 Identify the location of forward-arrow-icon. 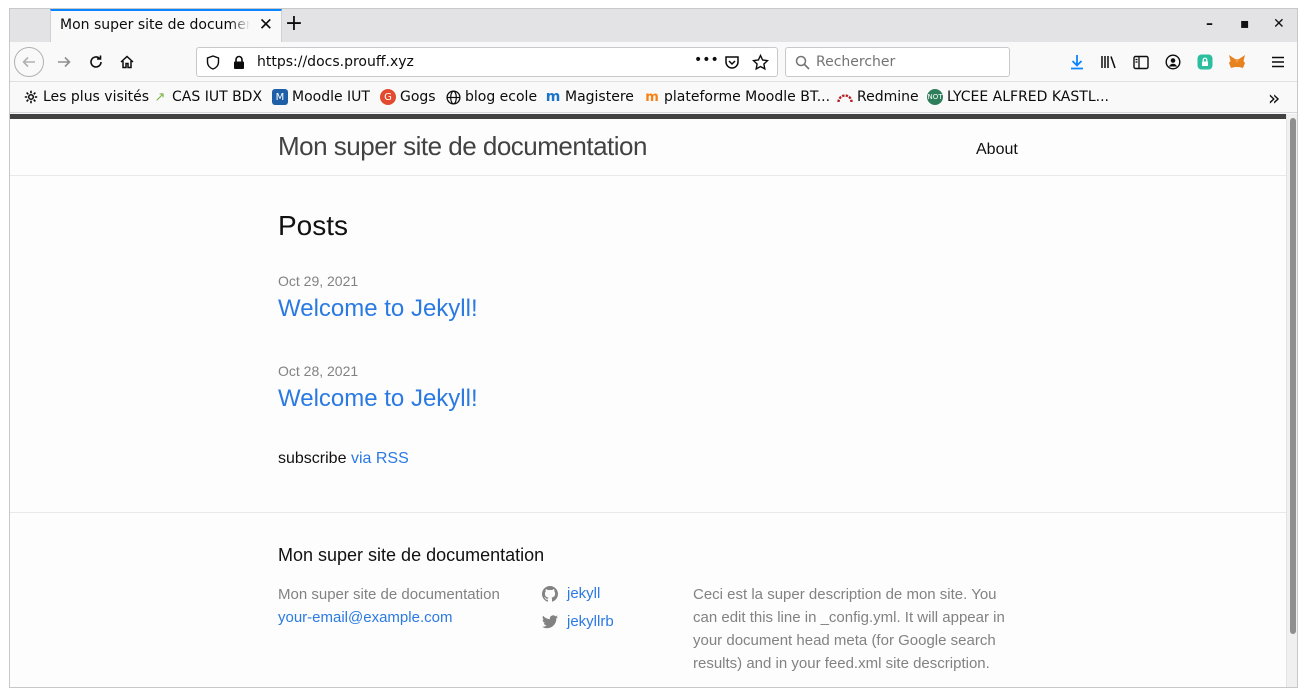
(64, 62).